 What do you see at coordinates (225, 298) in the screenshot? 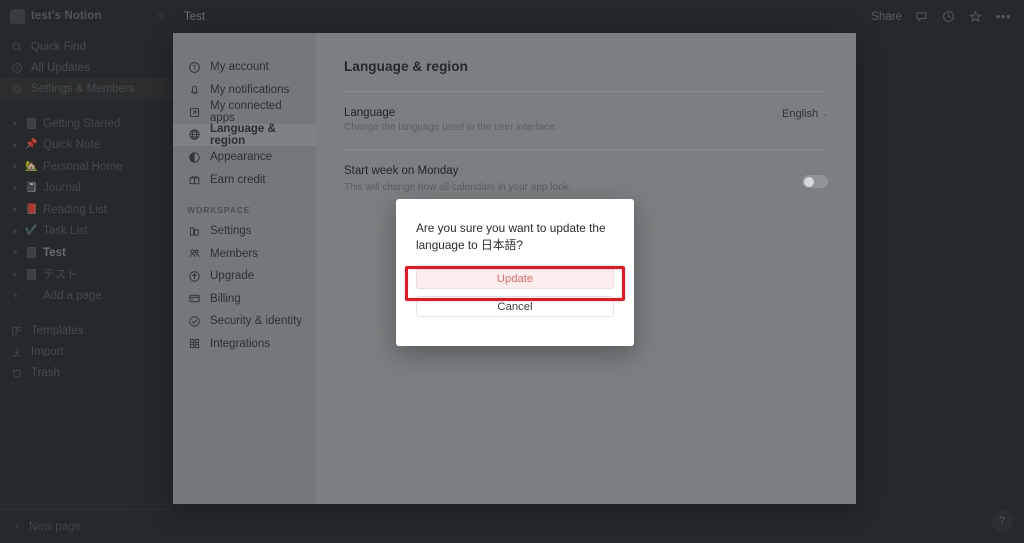
I see `settings-item-label: Billing` at bounding box center [225, 298].